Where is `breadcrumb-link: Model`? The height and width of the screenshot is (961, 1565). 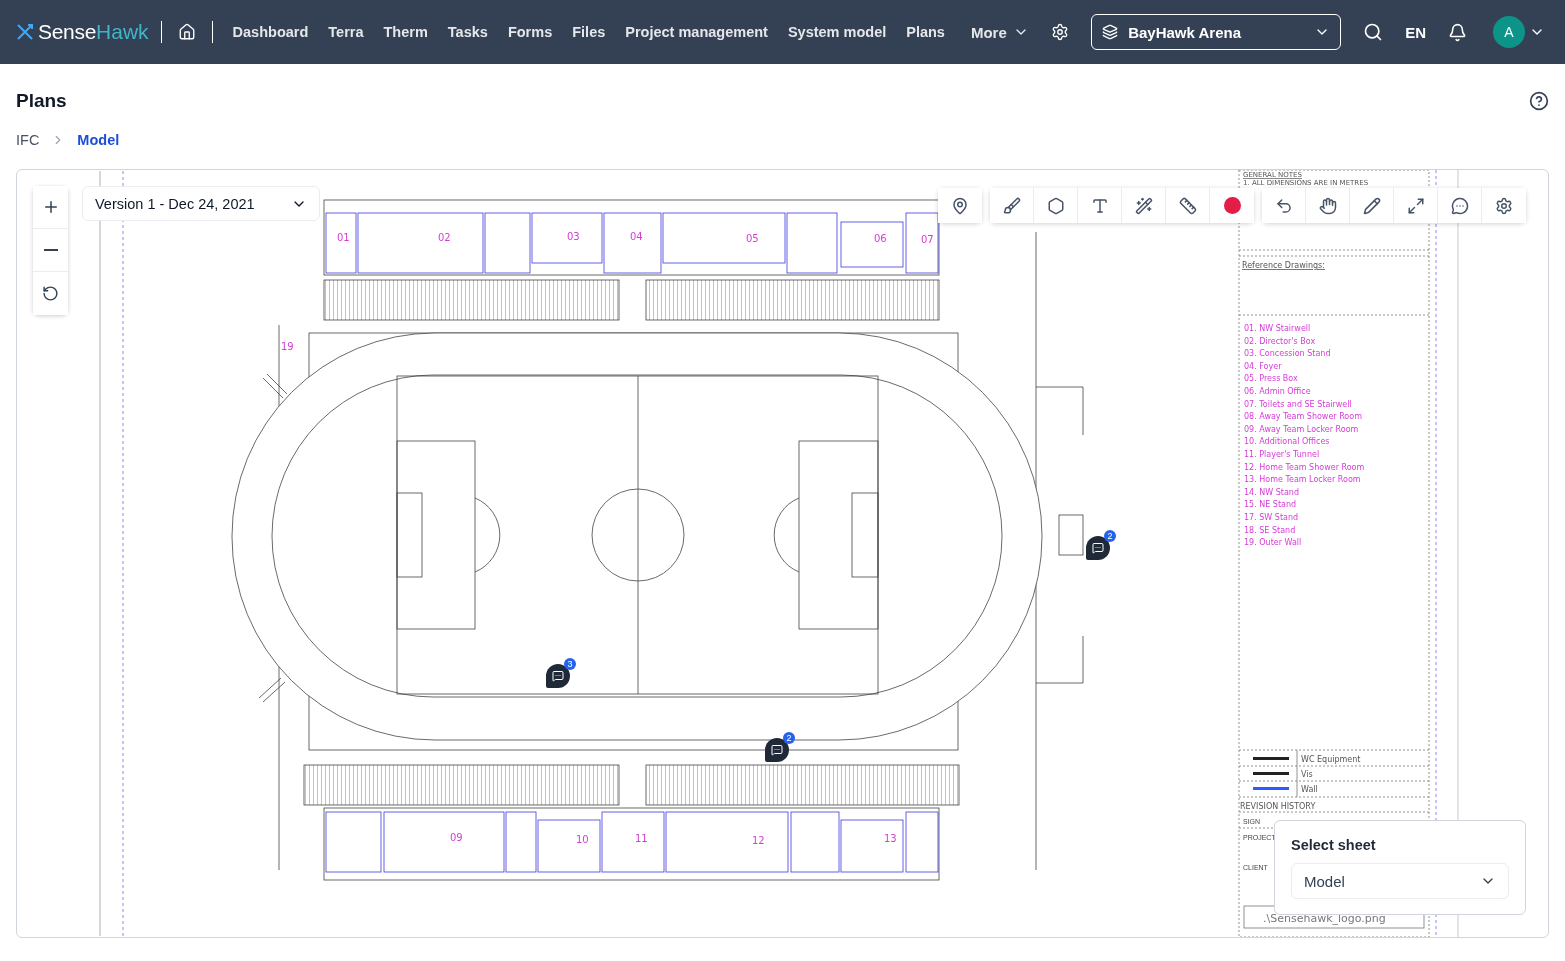 breadcrumb-link: Model is located at coordinates (98, 140).